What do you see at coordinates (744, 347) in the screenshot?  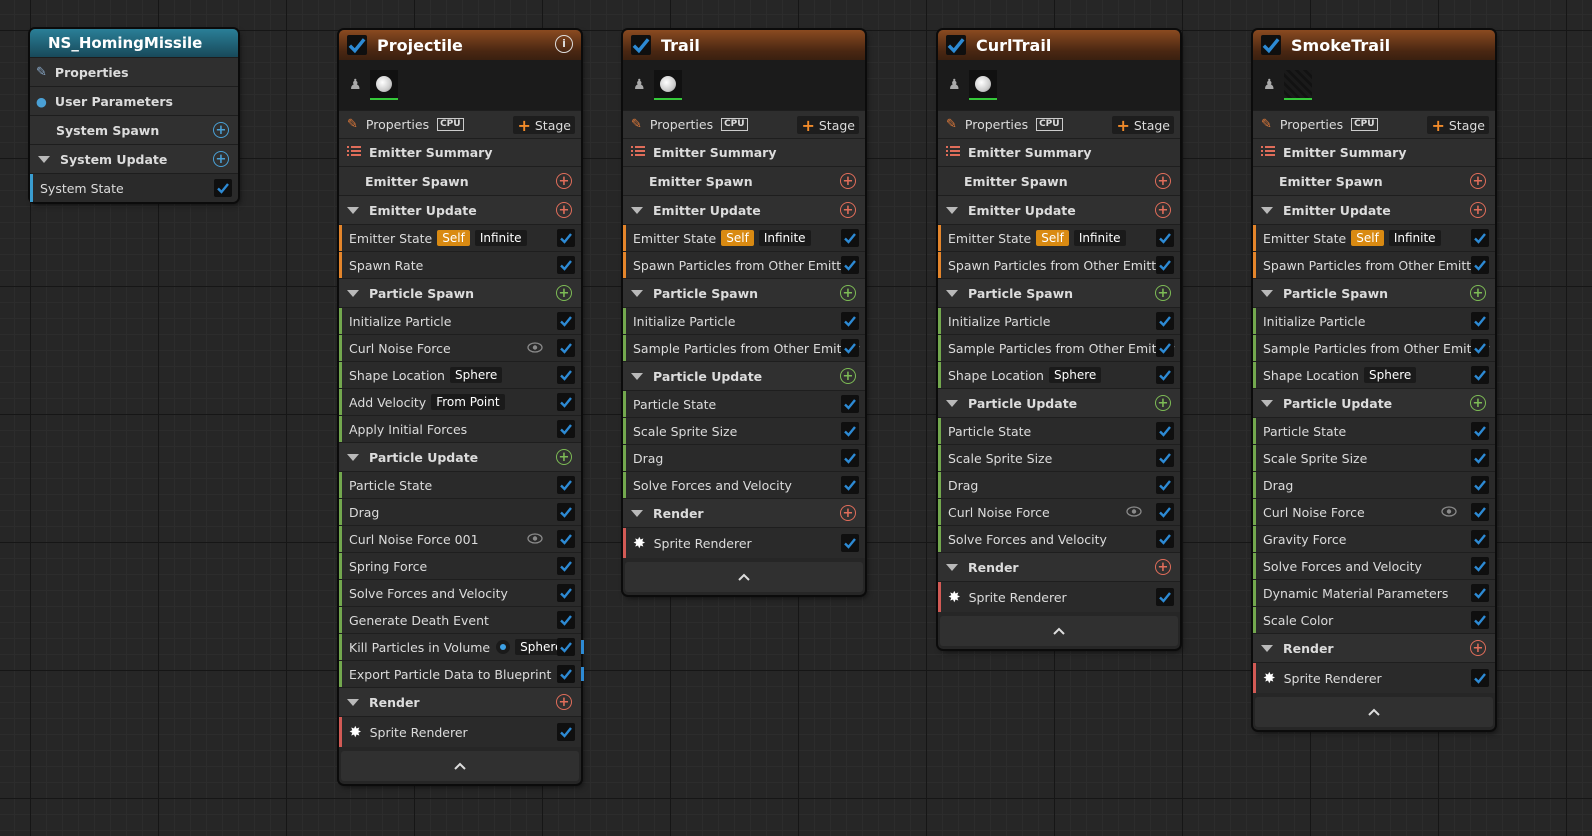 I see `module-row: Sample Particles from Other Emitter` at bounding box center [744, 347].